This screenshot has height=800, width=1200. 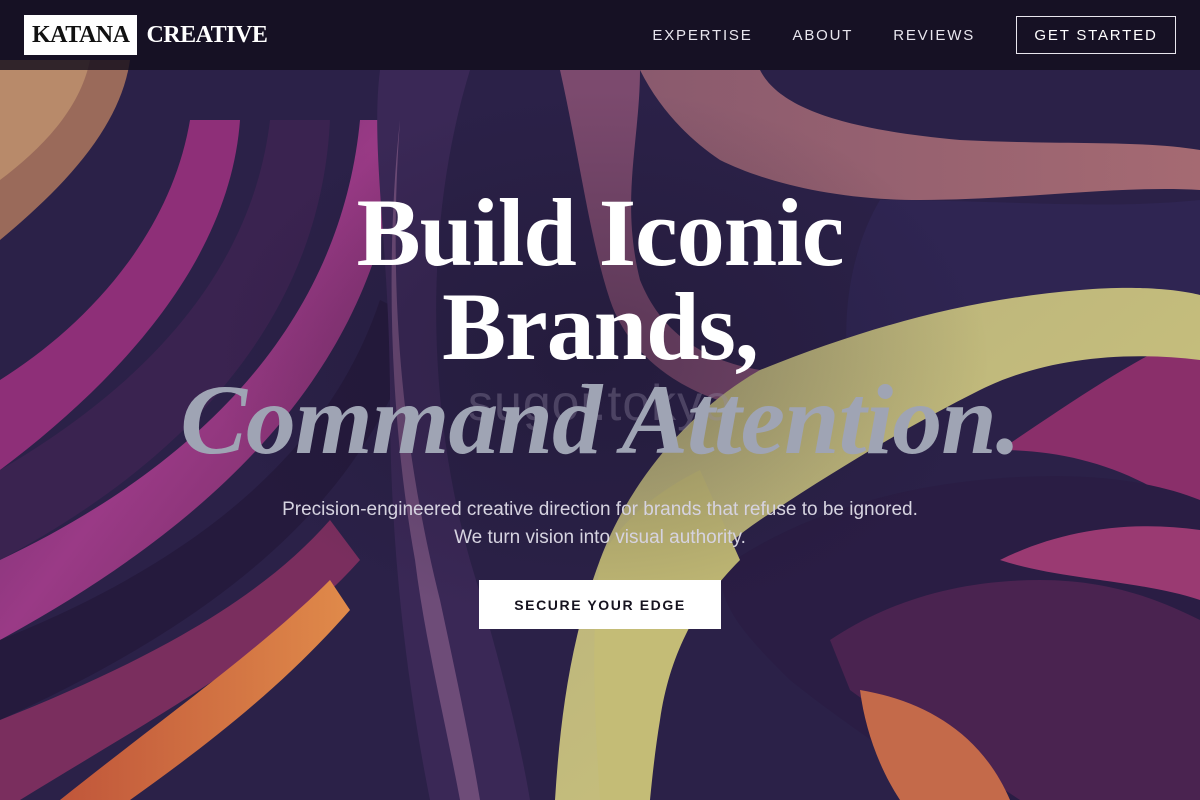 I want to click on headline-line-3: Command Attention., so click(x=600, y=419).